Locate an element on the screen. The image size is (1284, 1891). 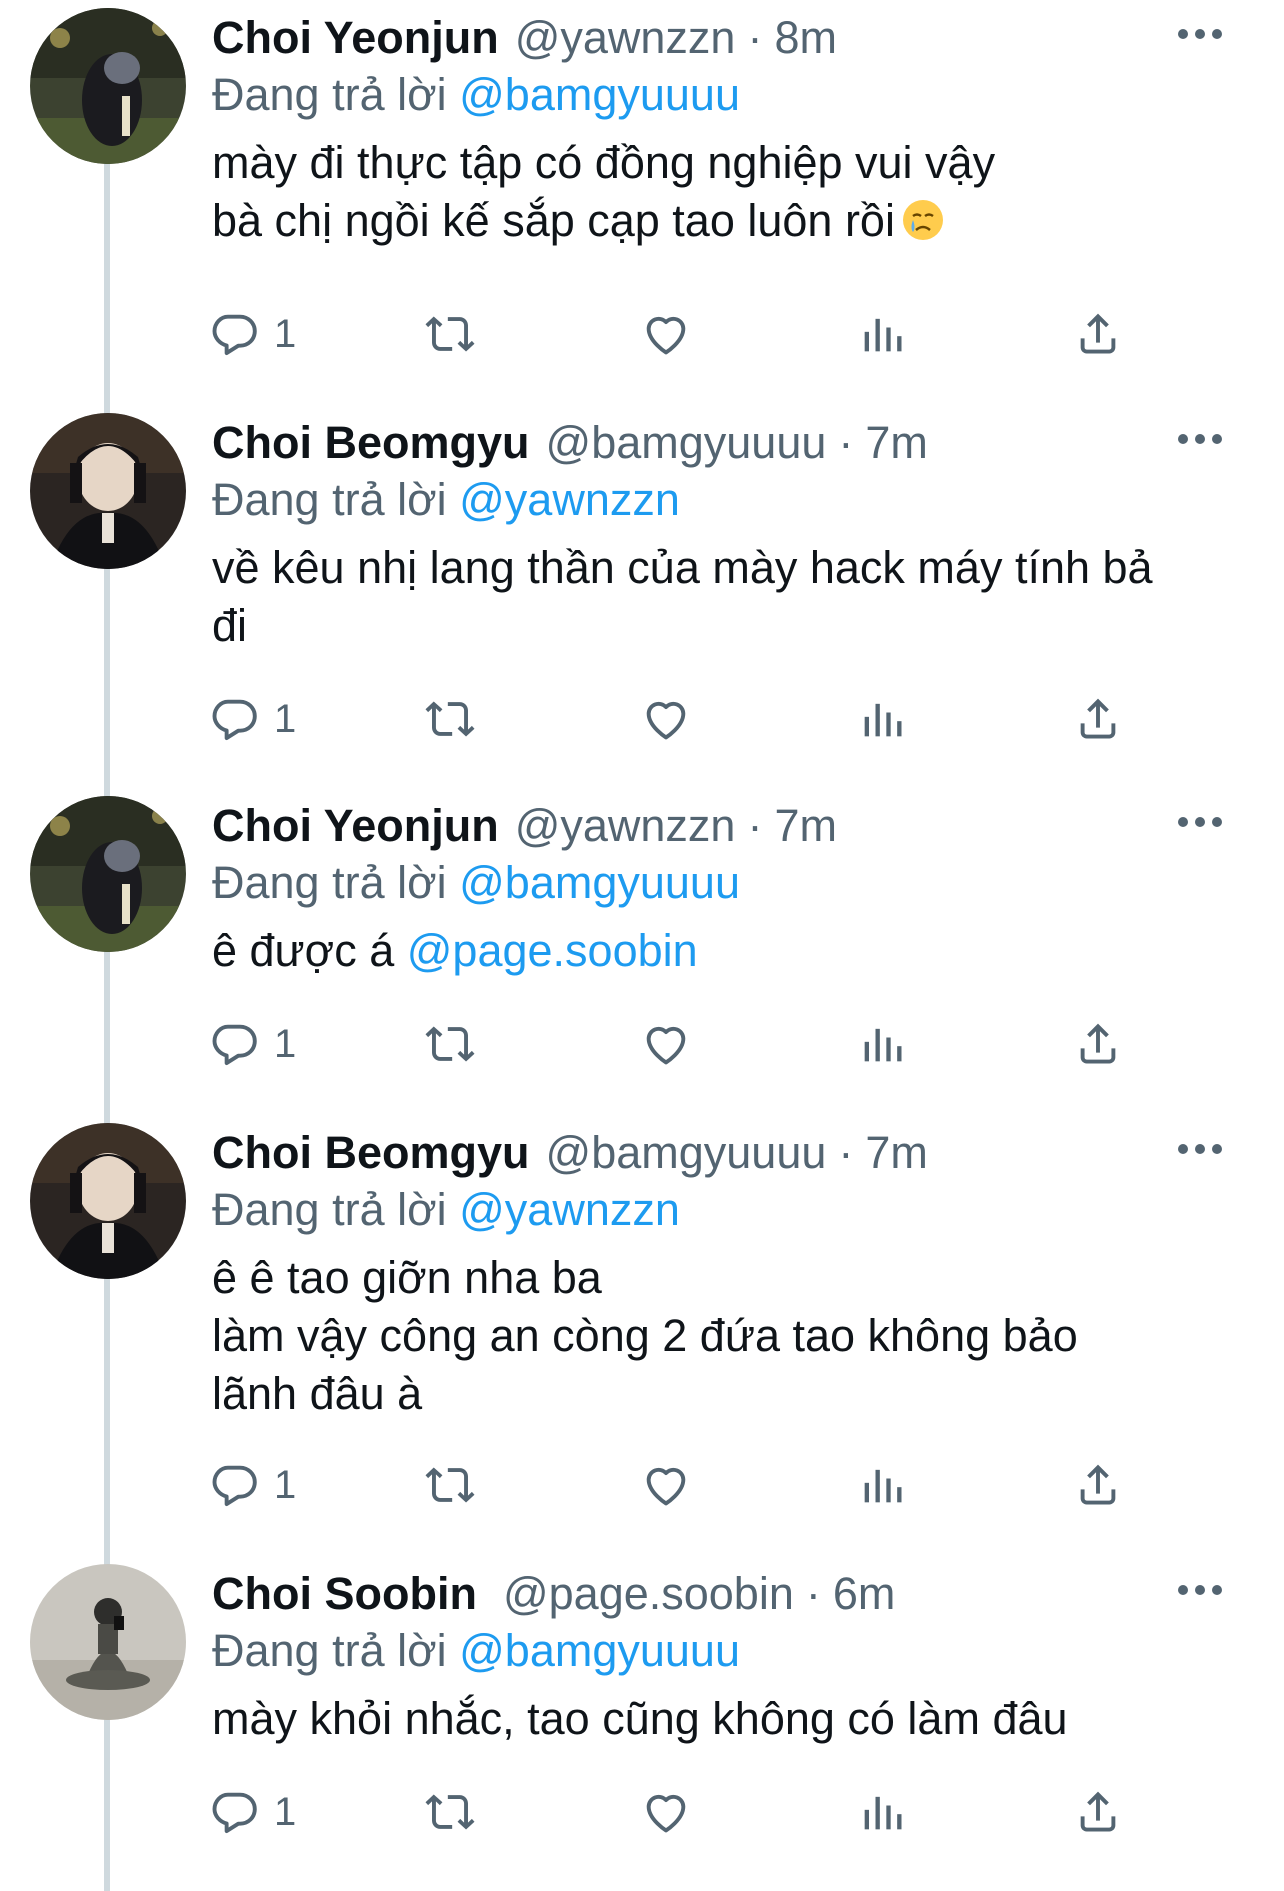
user-handle: @page.soobin is located at coordinates (648, 1594).